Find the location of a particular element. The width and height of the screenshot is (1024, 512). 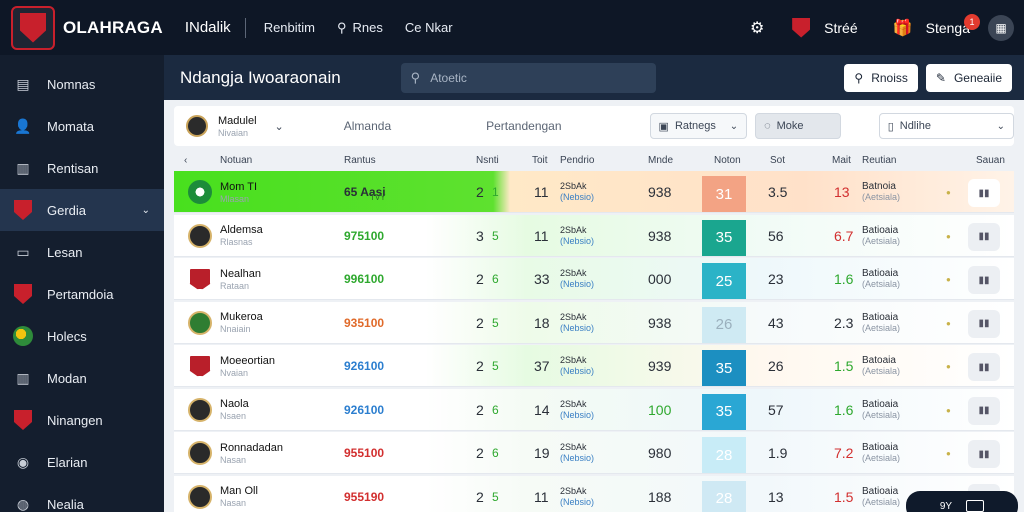

apps-grid-icon: ▦ is located at coordinates (1001, 27).